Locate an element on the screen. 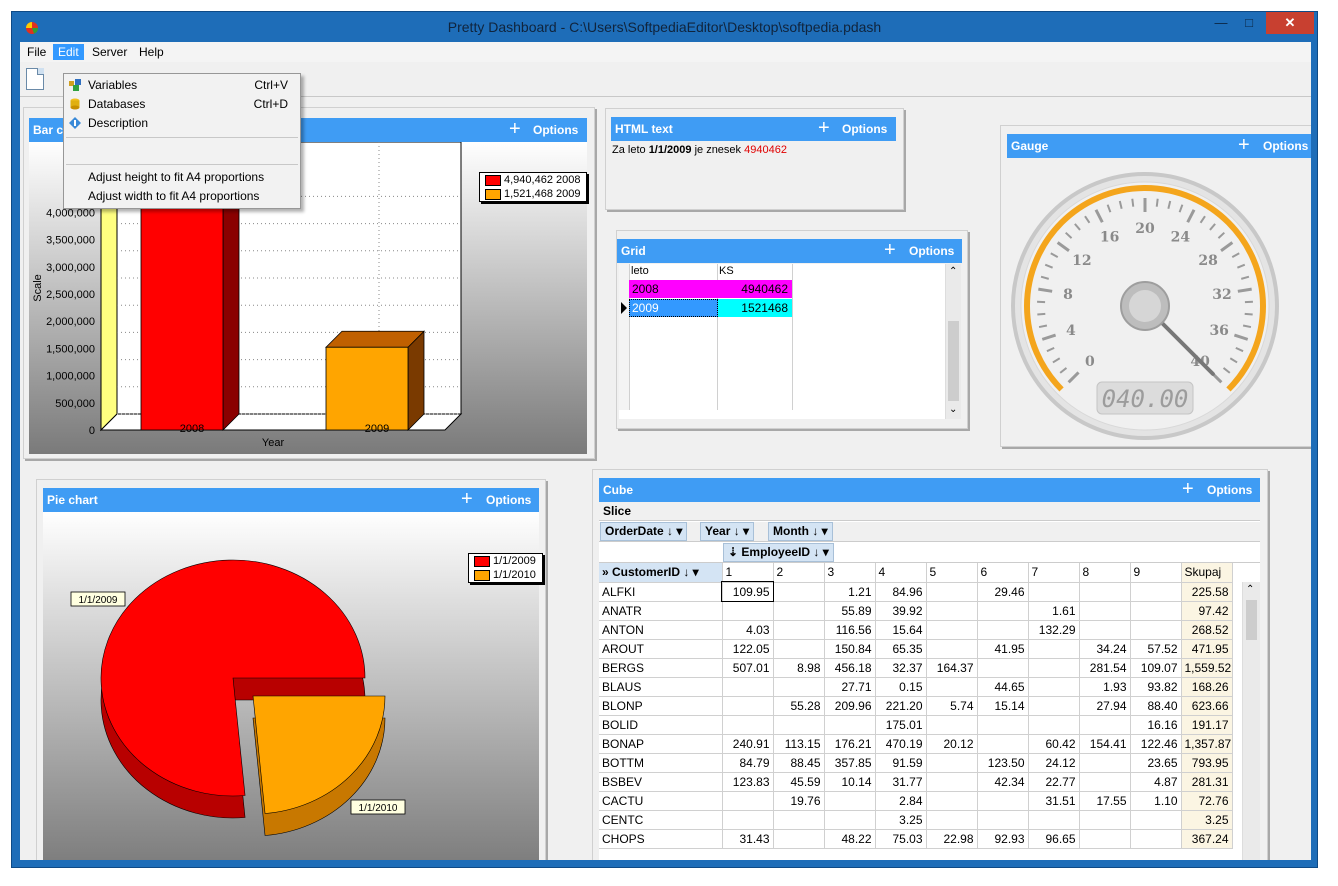 This screenshot has width=1338, height=886. scroll-down-icon: ⌄ is located at coordinates (953, 409).